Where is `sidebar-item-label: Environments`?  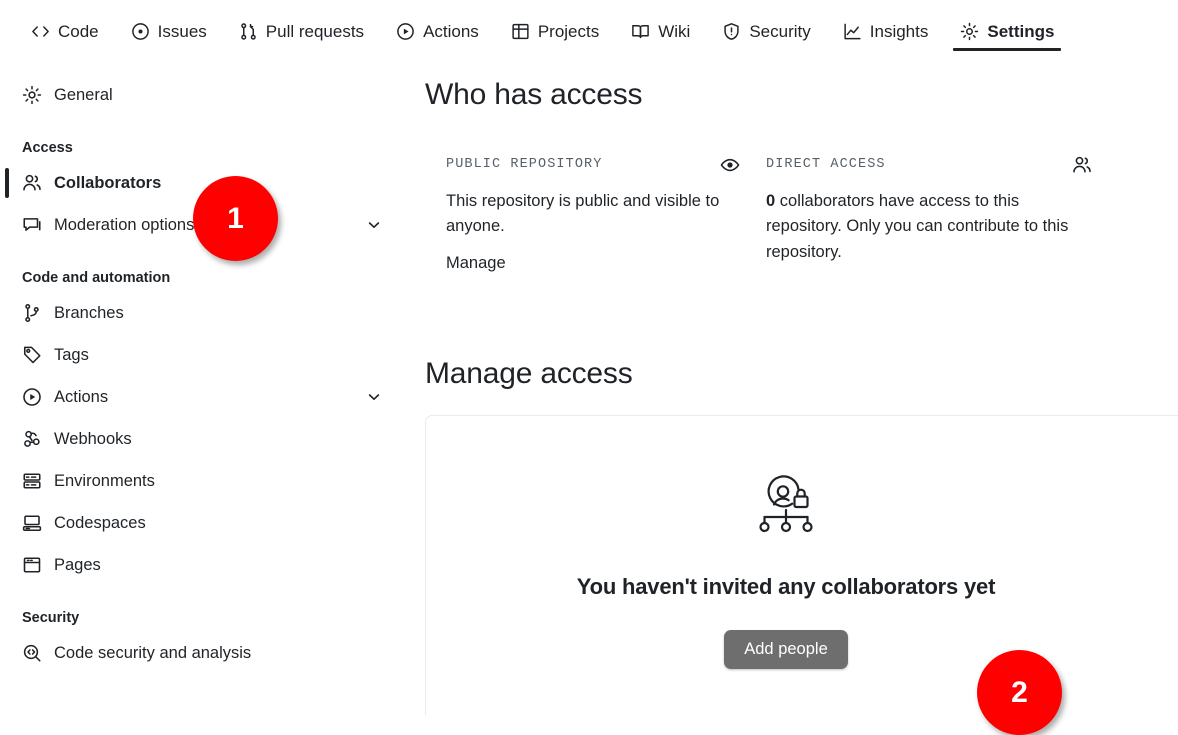 sidebar-item-label: Environments is located at coordinates (104, 480).